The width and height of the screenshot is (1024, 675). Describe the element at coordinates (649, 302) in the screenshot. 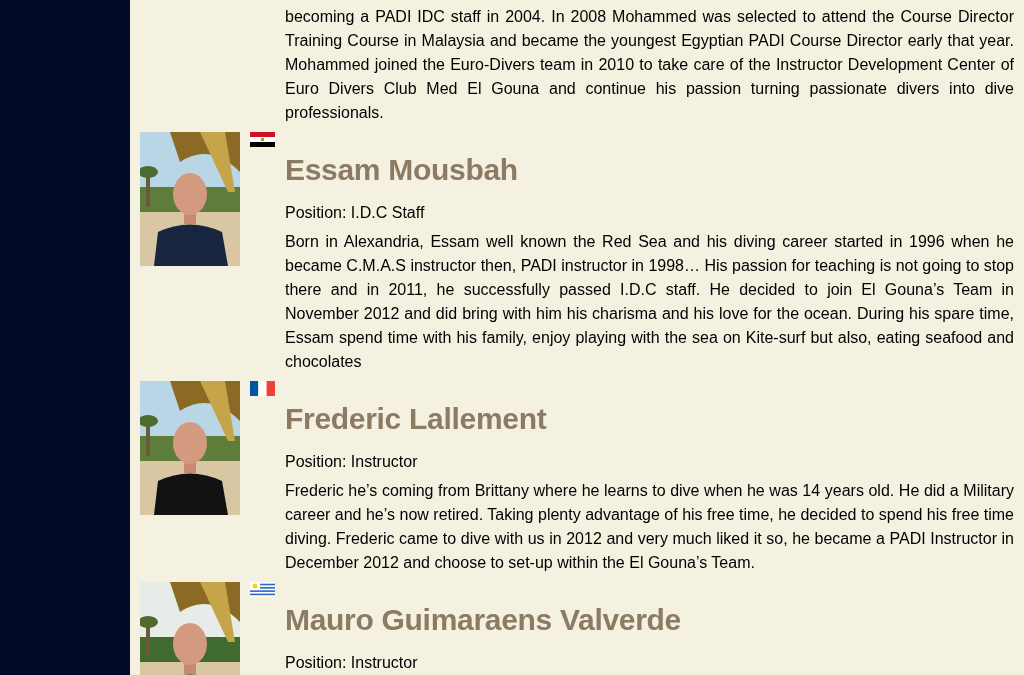

I see `bio-paragraph: Born in Alexandria, Essam well known the Red Sea and his diving career started in 1996 when he became C.M.A.S instructor then, PADI instructor in 1998… His passion for teaching is not going to stop there and in 2011, he successfully passed I.D.C staff. He decided to join El Gouna’s Team in November 2012 and did bring with him his charisma and his love for the ocean. During his spare time, Essam spend time with his family, enjoy playing with the sea on Kite-surf but also, eating seafood and chocolates` at that location.